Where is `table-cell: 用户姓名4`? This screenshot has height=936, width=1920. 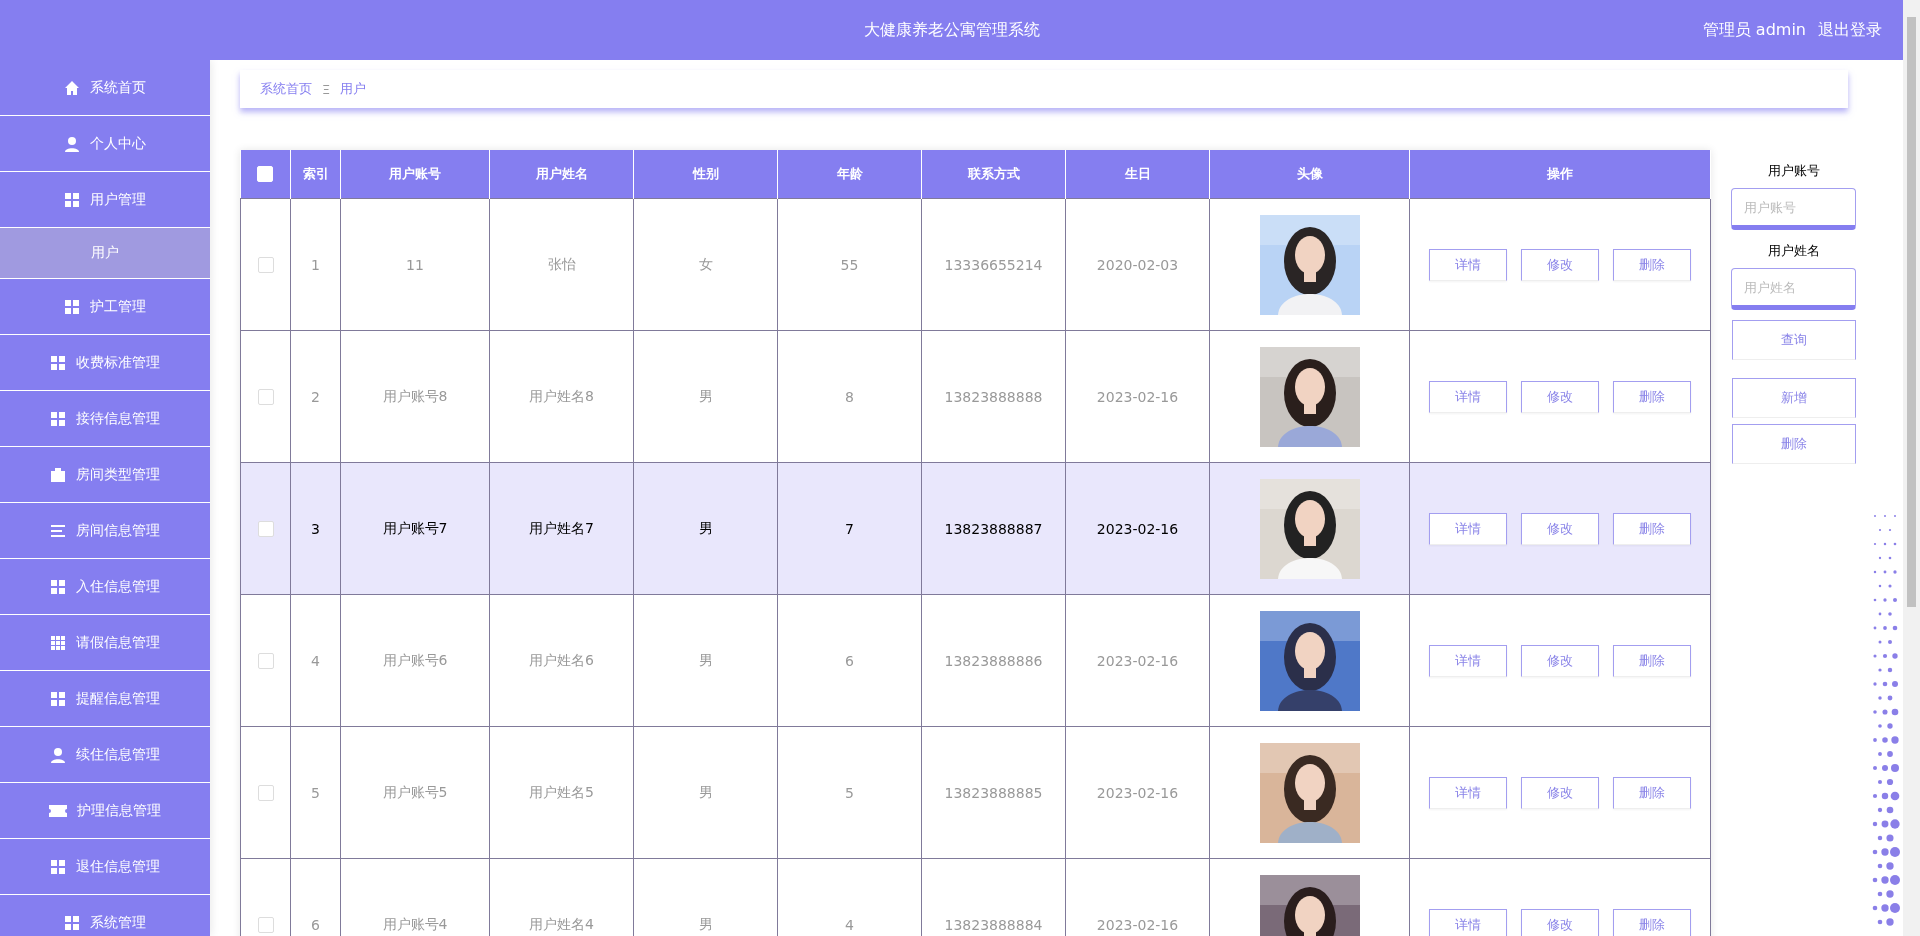
table-cell: 用户姓名4 is located at coordinates (561, 923).